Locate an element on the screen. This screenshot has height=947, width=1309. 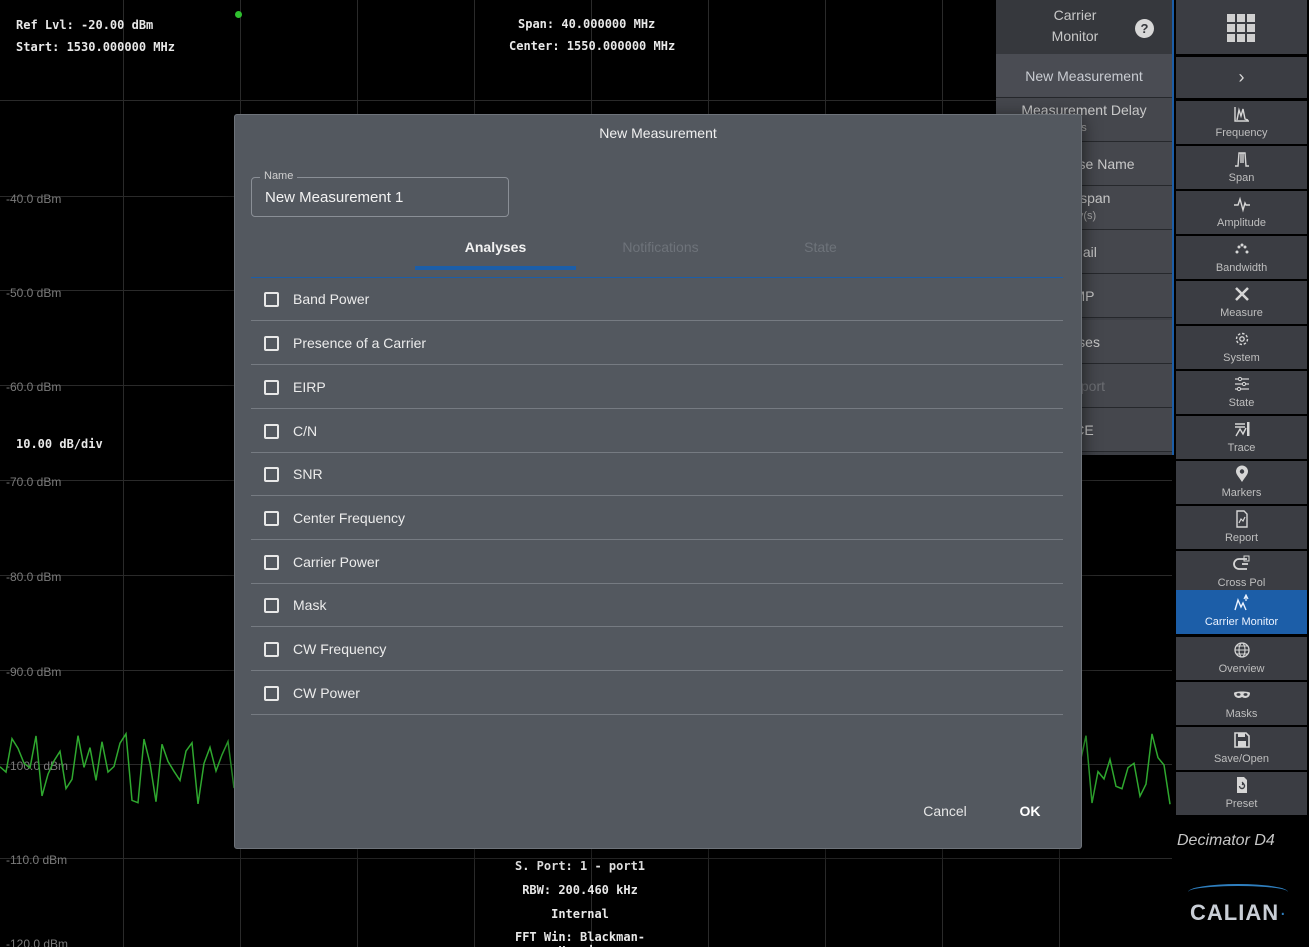
toolbar-carrier-monitor: Carrier Monitor is located at coordinates (1241, 612).